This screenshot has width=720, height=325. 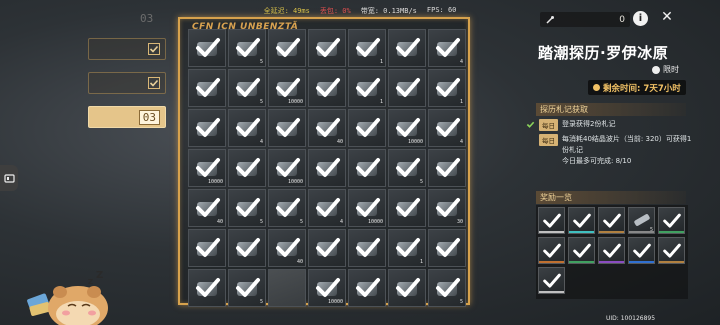 I want to click on close-icon: ✕, so click(x=667, y=17).